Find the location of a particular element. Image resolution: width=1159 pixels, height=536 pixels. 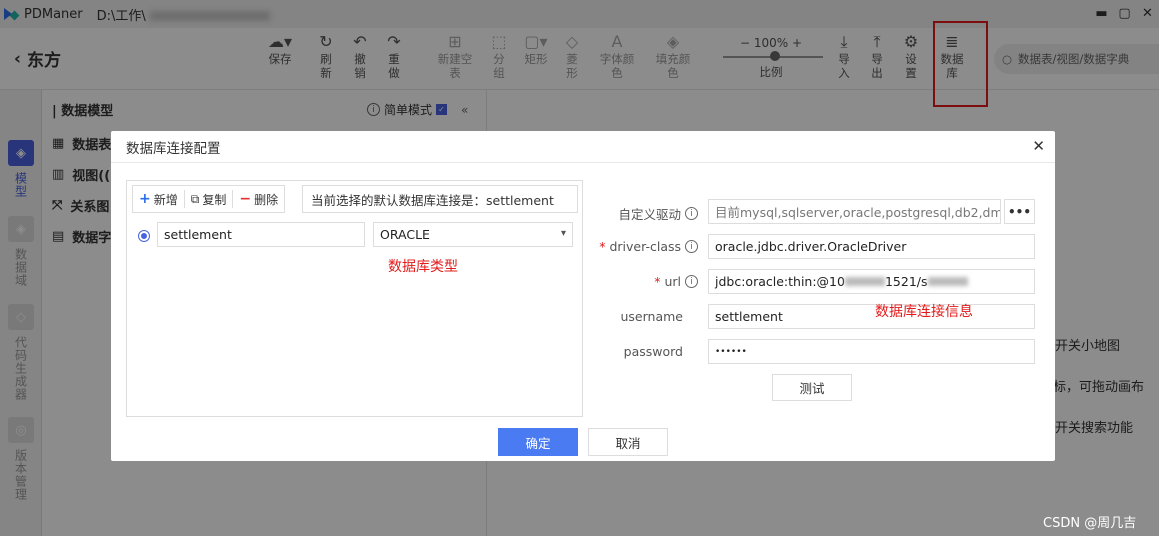

dialog-title: 数据库连接配置 is located at coordinates (173, 148).